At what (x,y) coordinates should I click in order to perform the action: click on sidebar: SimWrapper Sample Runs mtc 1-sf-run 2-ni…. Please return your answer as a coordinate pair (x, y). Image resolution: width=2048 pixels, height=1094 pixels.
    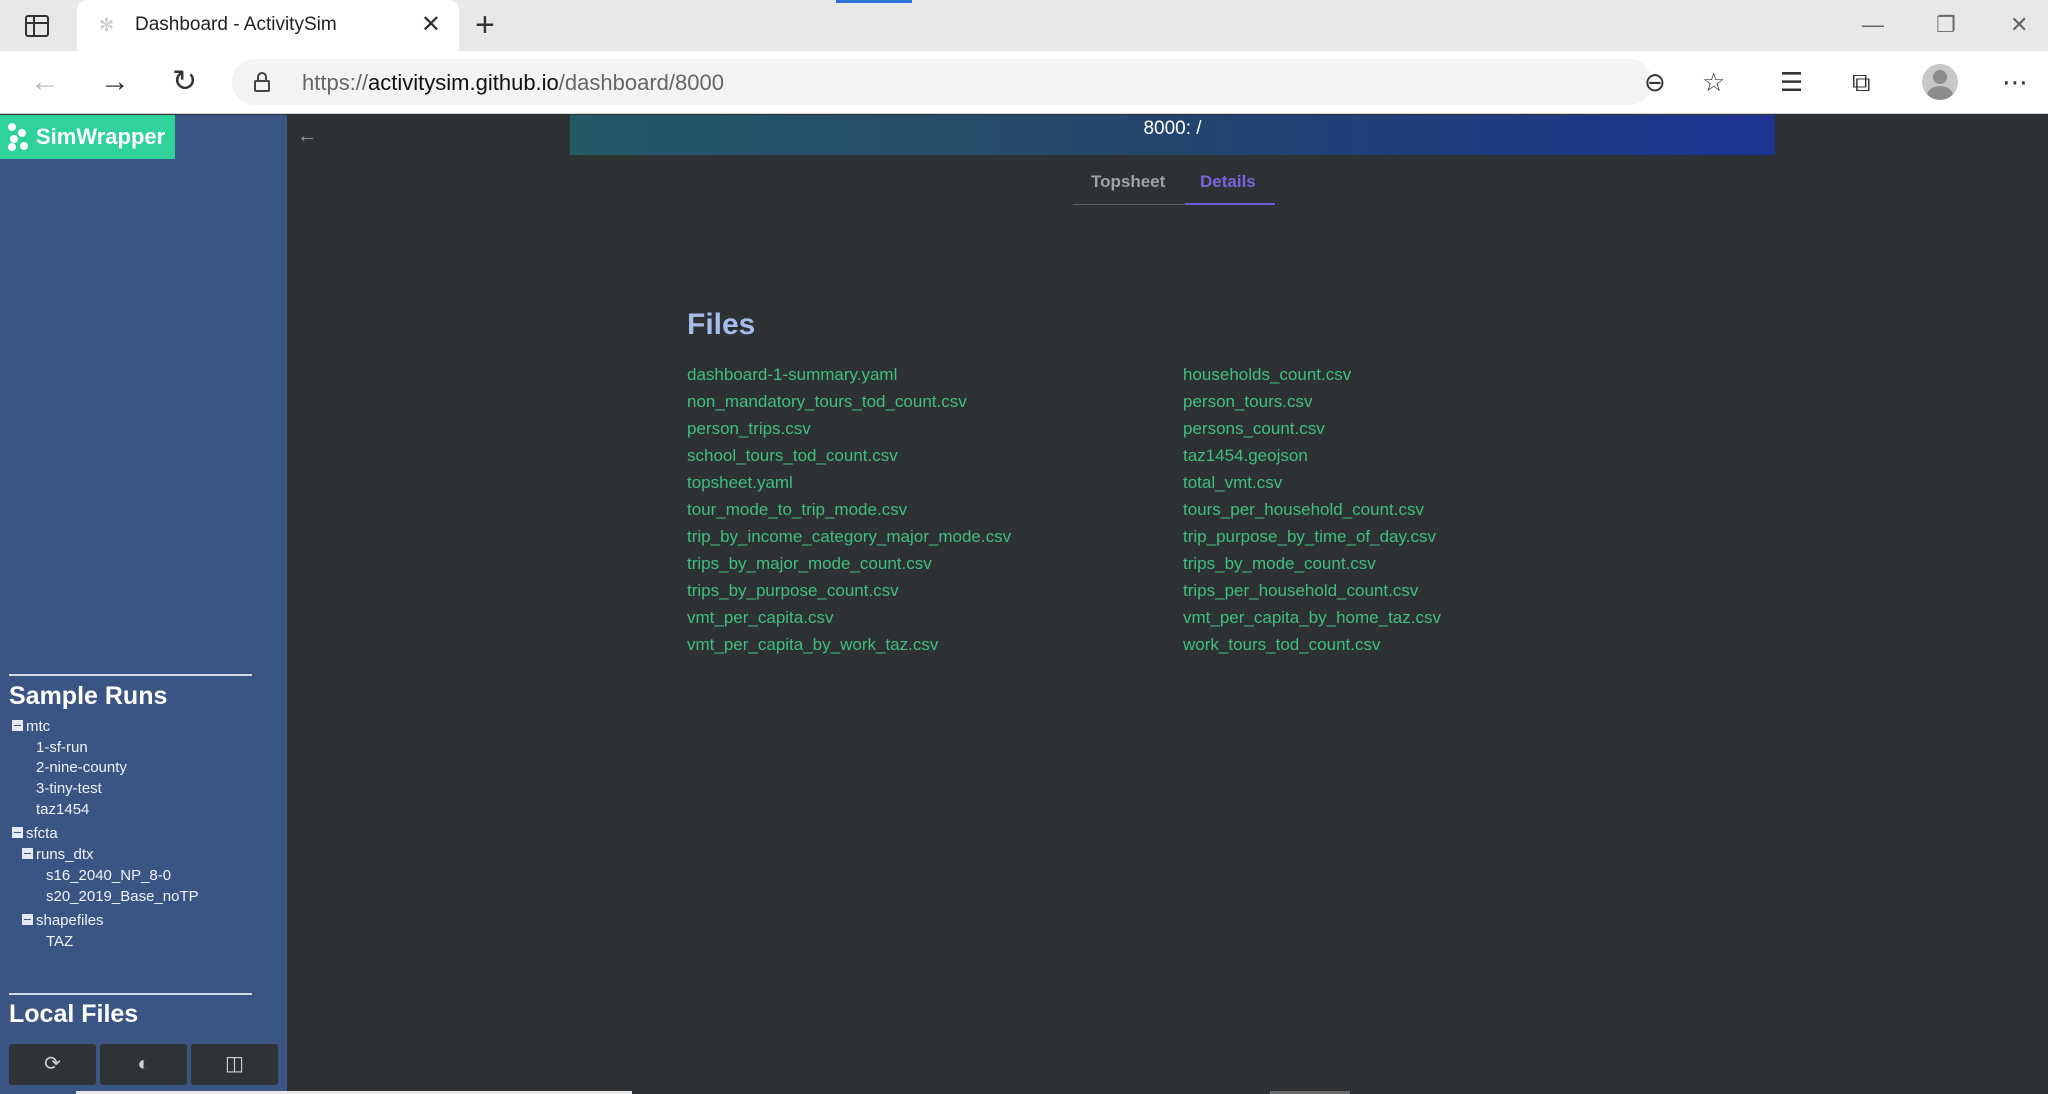
    Looking at the image, I should click on (143, 604).